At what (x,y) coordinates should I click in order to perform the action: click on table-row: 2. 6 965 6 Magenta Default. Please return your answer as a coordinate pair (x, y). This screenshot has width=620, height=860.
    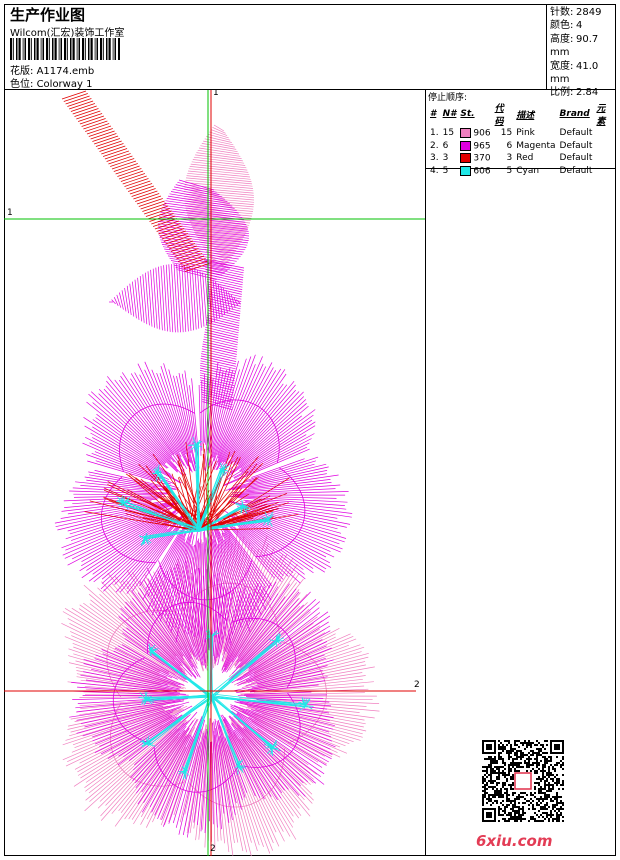
    Looking at the image, I should click on (522, 146).